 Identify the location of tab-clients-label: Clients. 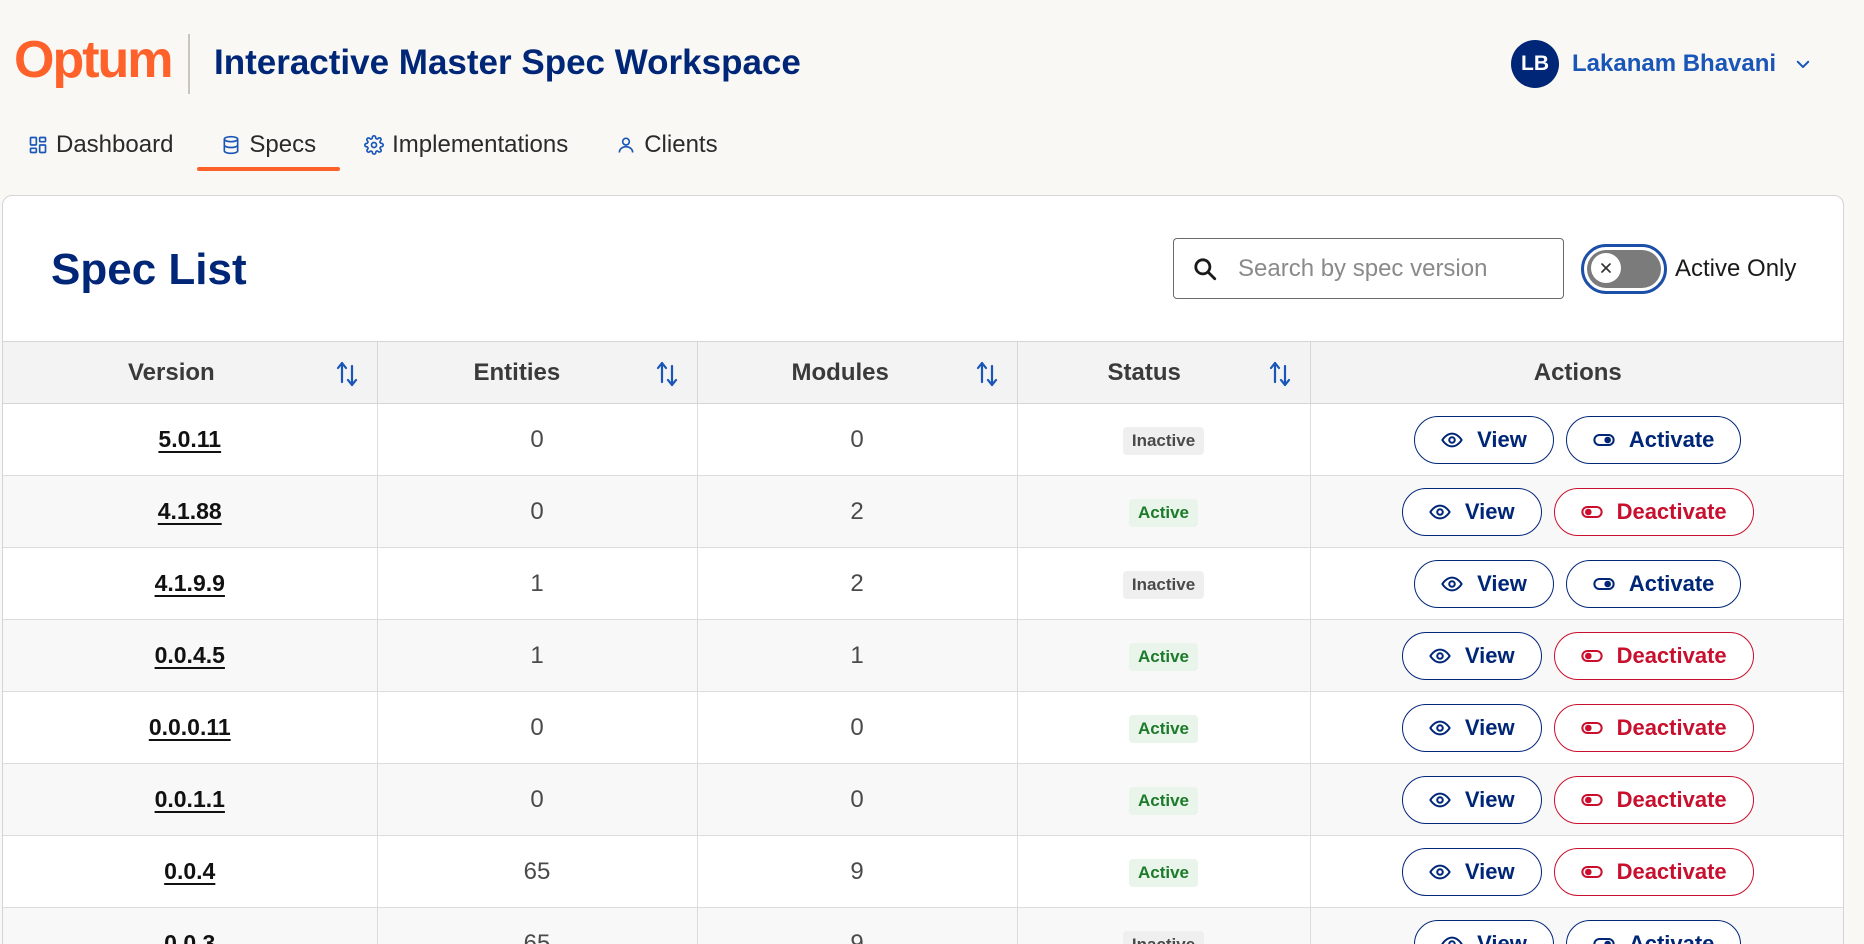
(681, 144).